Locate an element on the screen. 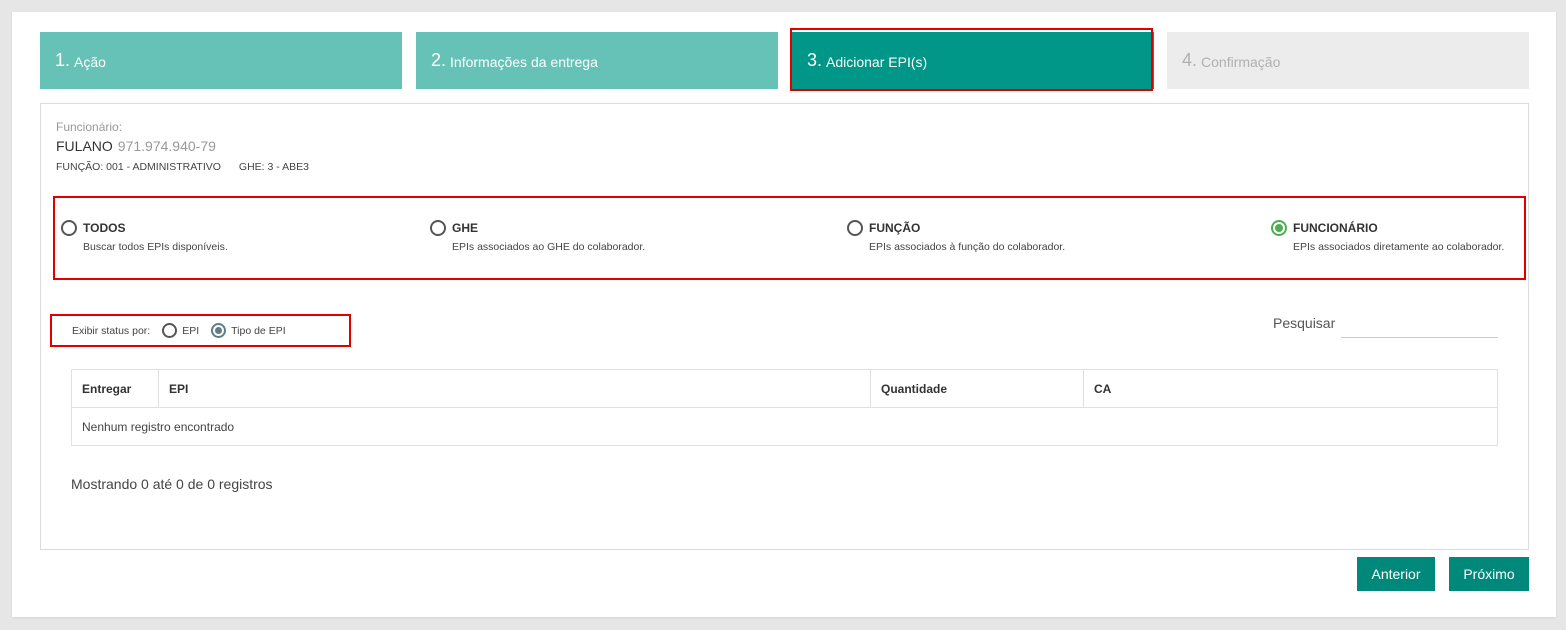  status-display-options: Exibir status por: EPI Tipo de EPI is located at coordinates (200, 330).